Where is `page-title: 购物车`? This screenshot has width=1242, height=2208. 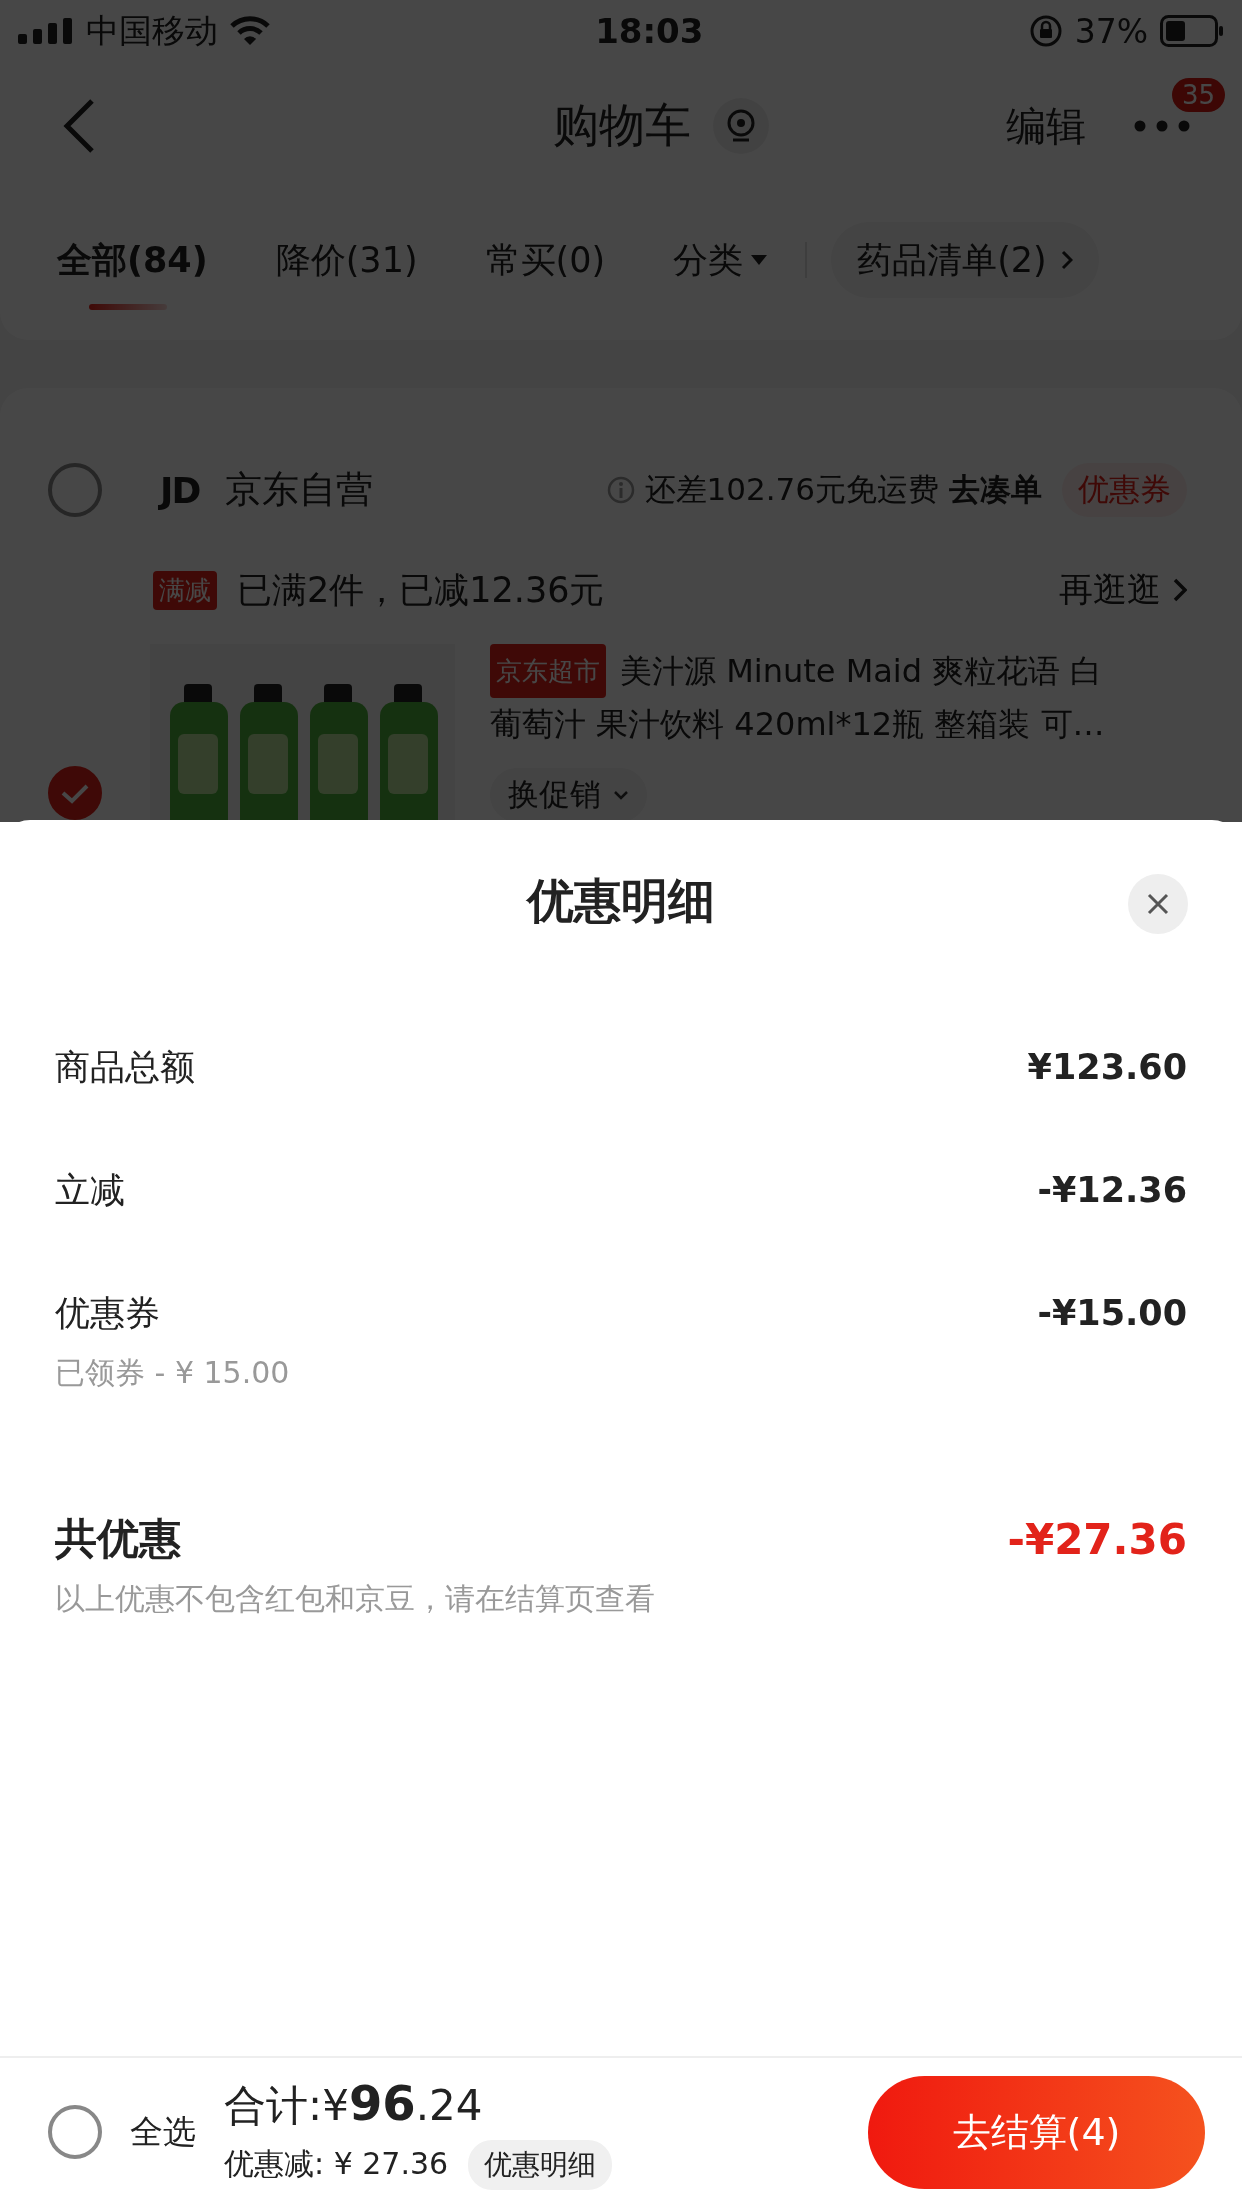
page-title: 购物车 is located at coordinates (622, 125).